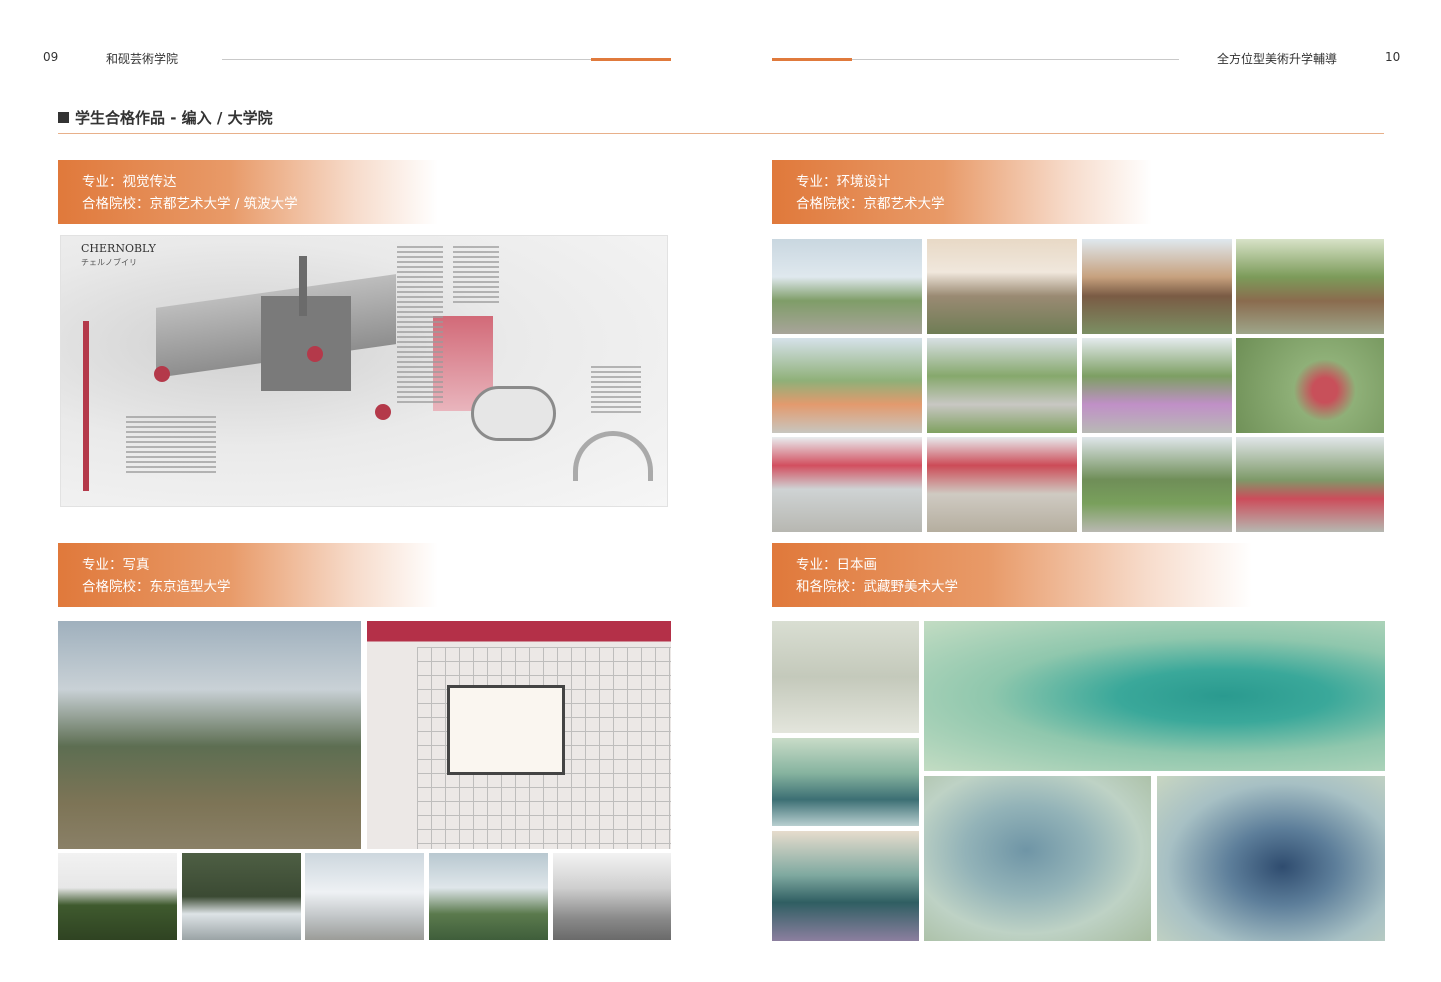 Image resolution: width=1441 pixels, height=982 pixels. I want to click on section-title: 学生合格作品 - 编入 / 大学院, so click(165, 117).